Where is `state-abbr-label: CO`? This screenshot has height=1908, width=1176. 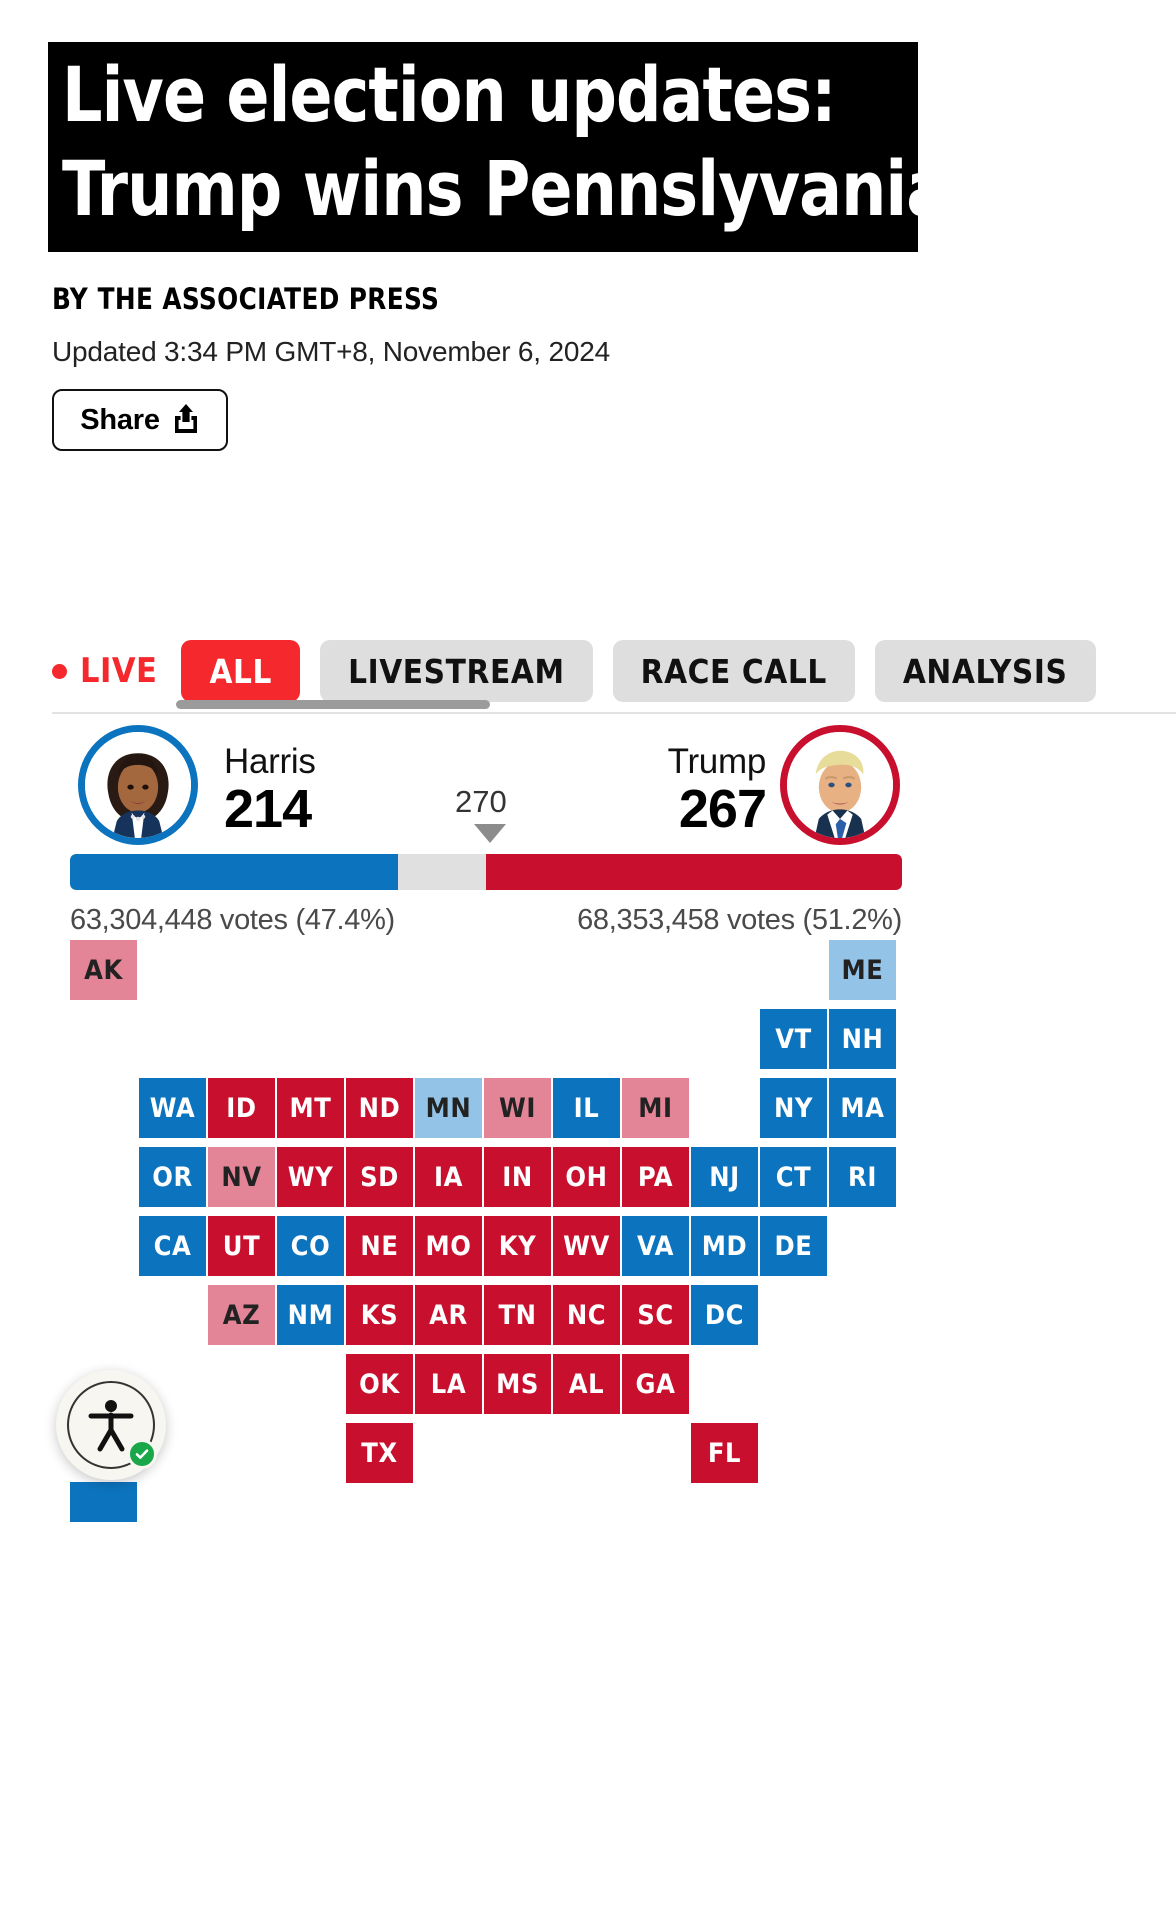 state-abbr-label: CO is located at coordinates (310, 1246).